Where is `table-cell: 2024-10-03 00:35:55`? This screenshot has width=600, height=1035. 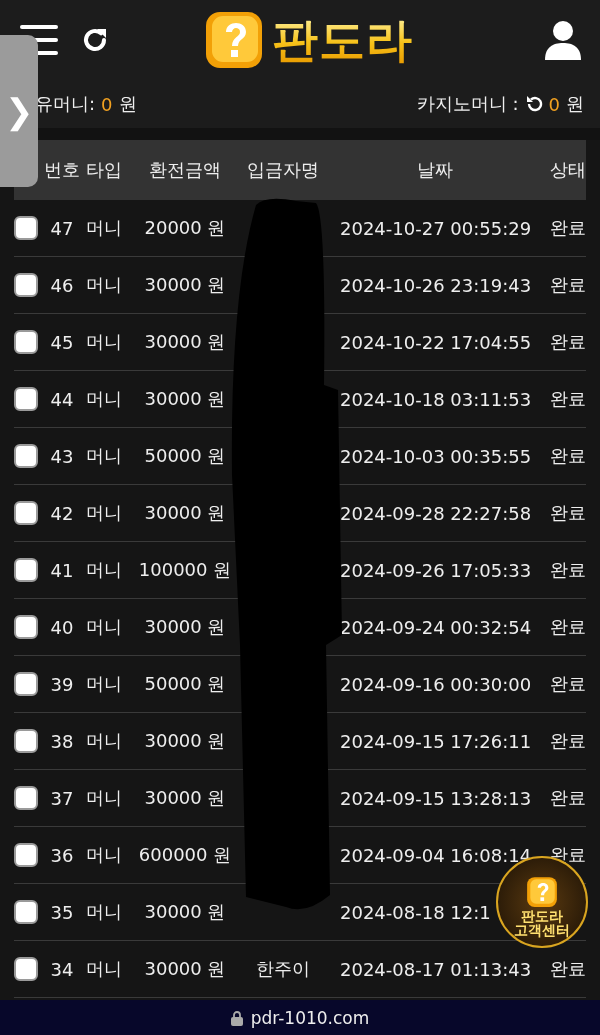 table-cell: 2024-10-03 00:35:55 is located at coordinates (436, 456).